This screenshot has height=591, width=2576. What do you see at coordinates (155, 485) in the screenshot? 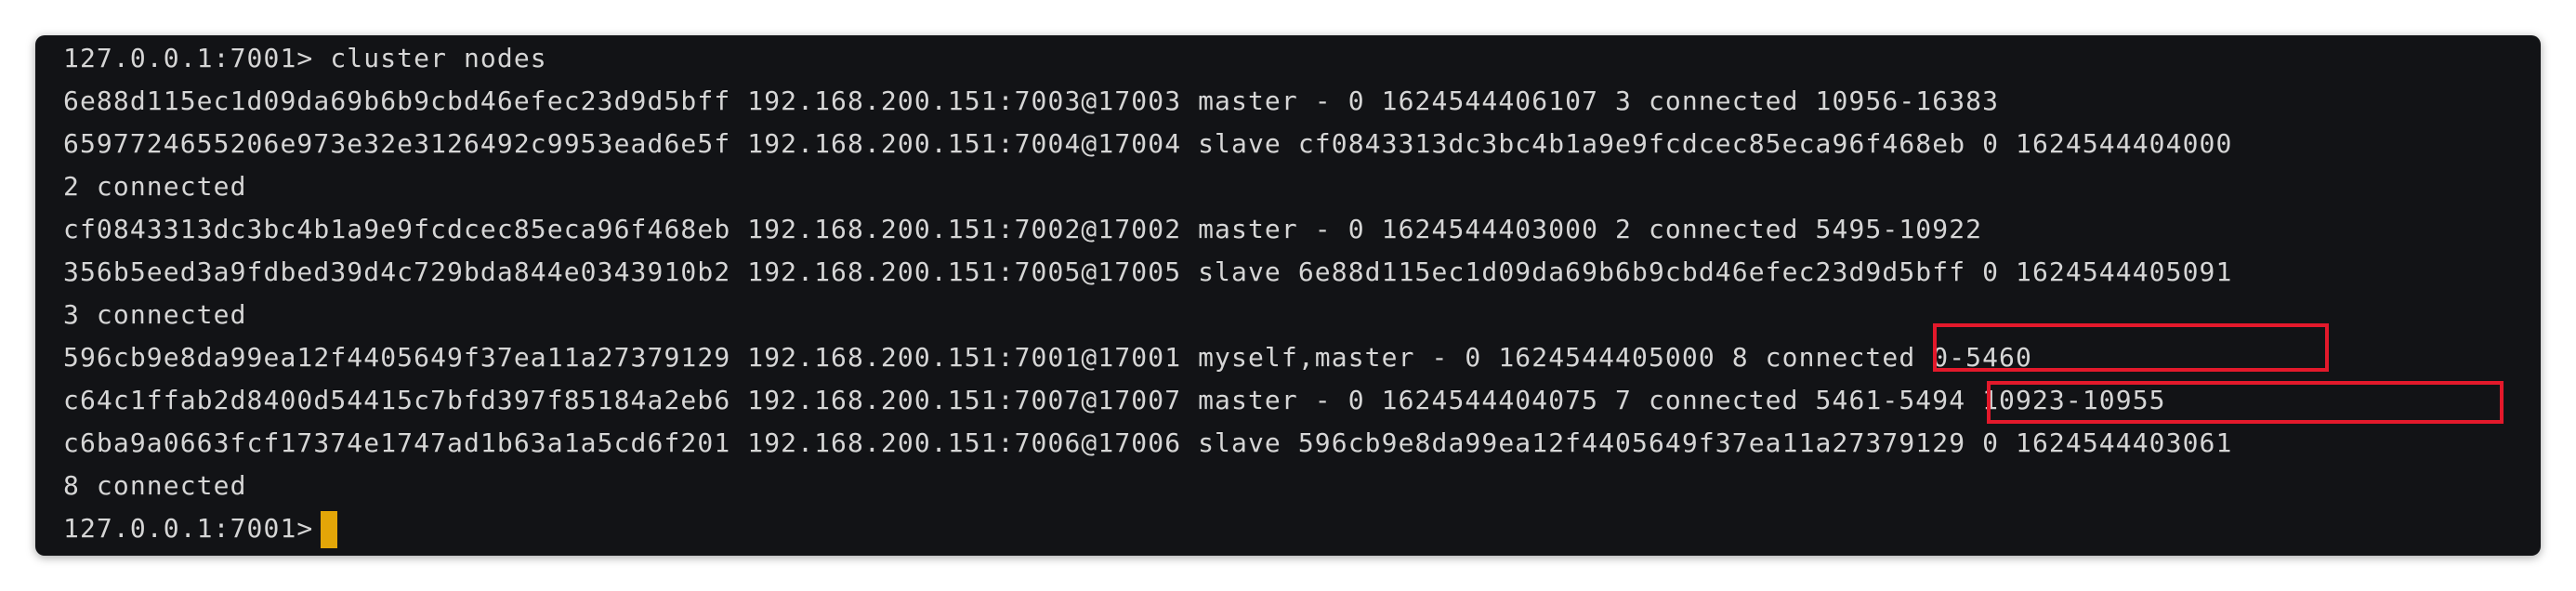
I see `terminal-line: 8 connected` at bounding box center [155, 485].